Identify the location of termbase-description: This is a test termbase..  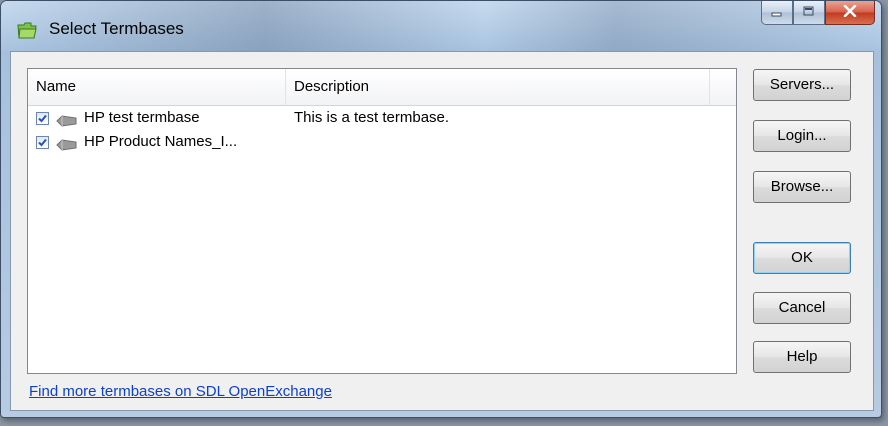
(372, 117).